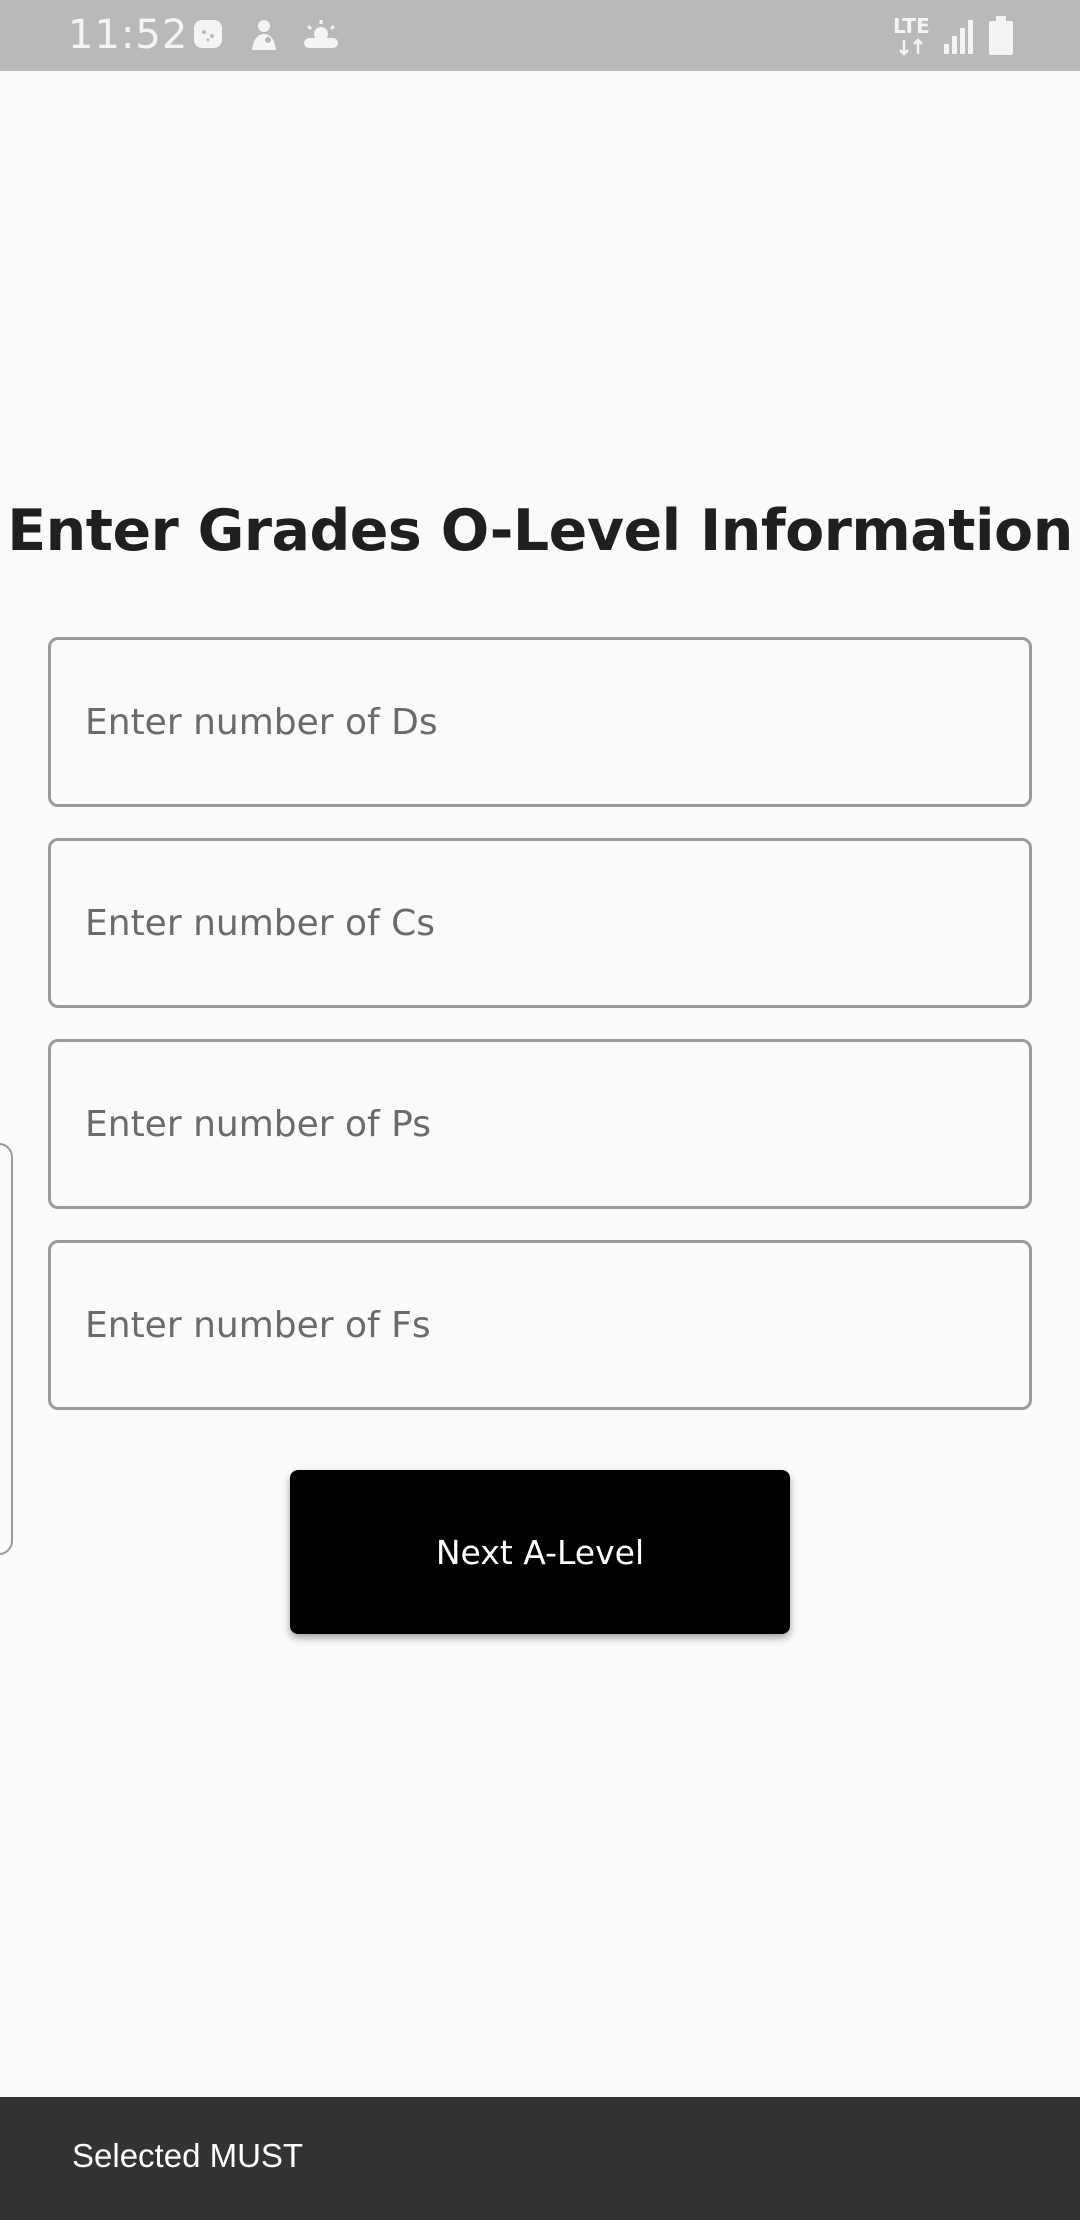  What do you see at coordinates (321, 36) in the screenshot?
I see `weather-icon` at bounding box center [321, 36].